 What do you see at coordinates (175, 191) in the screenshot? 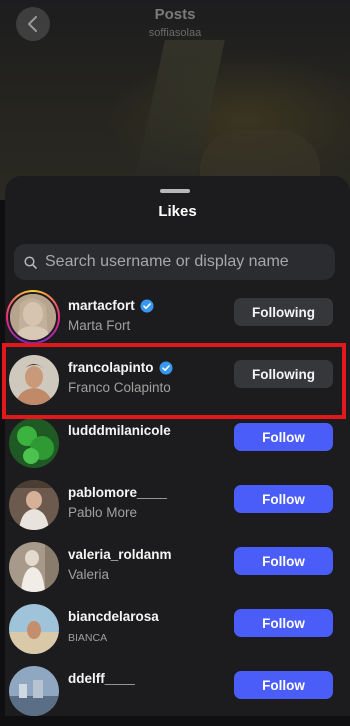
I see `sheet-grabber` at bounding box center [175, 191].